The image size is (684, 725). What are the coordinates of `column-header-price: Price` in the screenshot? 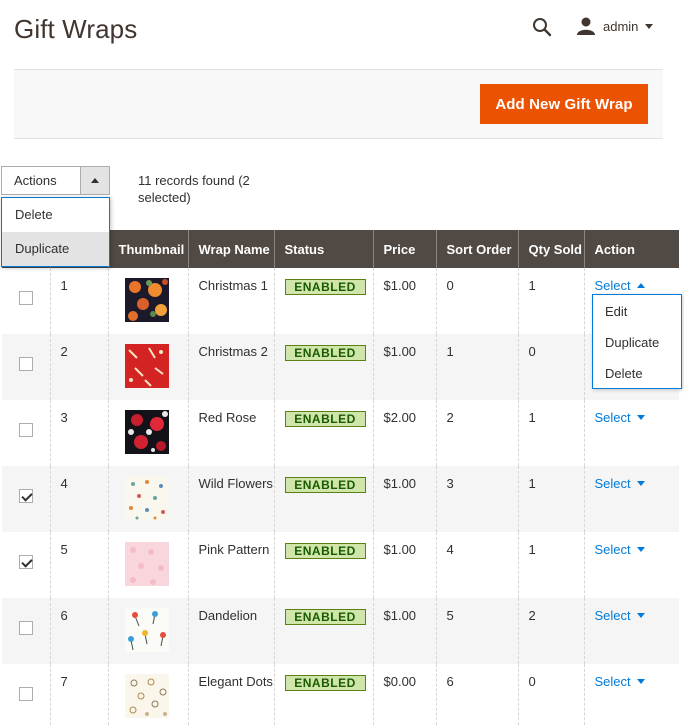 It's located at (404, 249).